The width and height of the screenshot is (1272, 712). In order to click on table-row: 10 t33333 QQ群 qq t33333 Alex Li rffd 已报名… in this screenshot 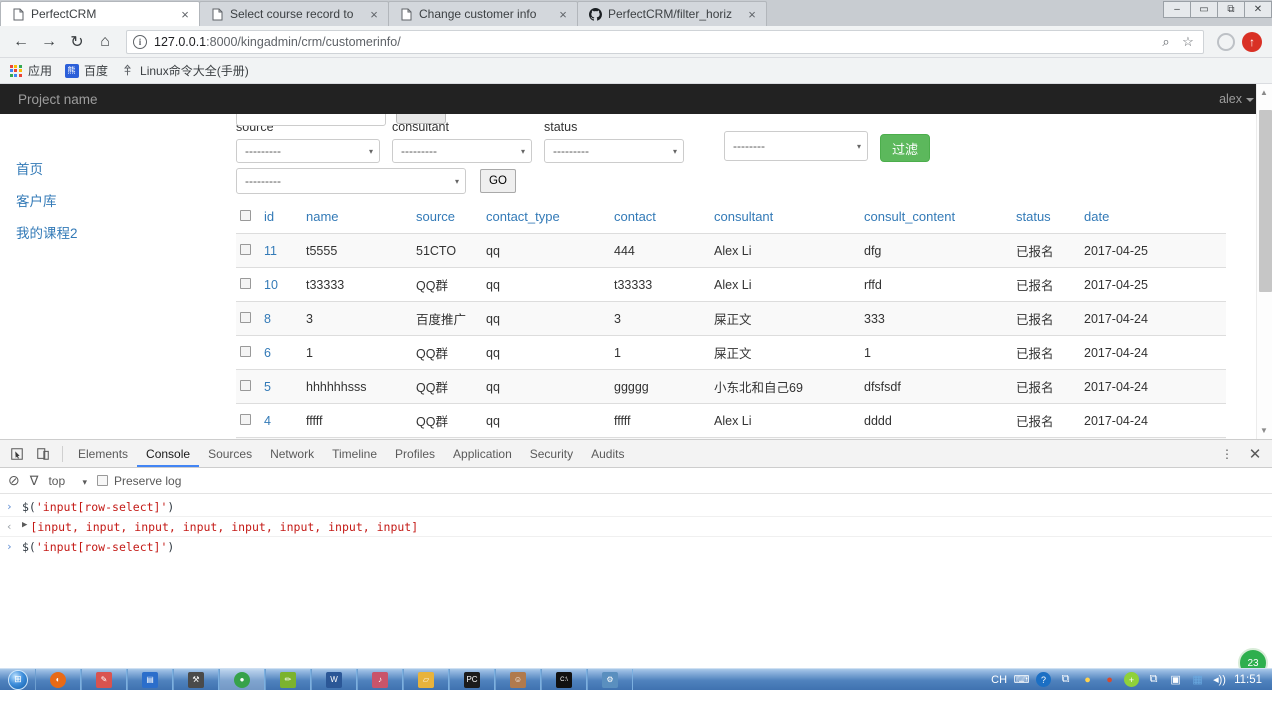, I will do `click(731, 284)`.